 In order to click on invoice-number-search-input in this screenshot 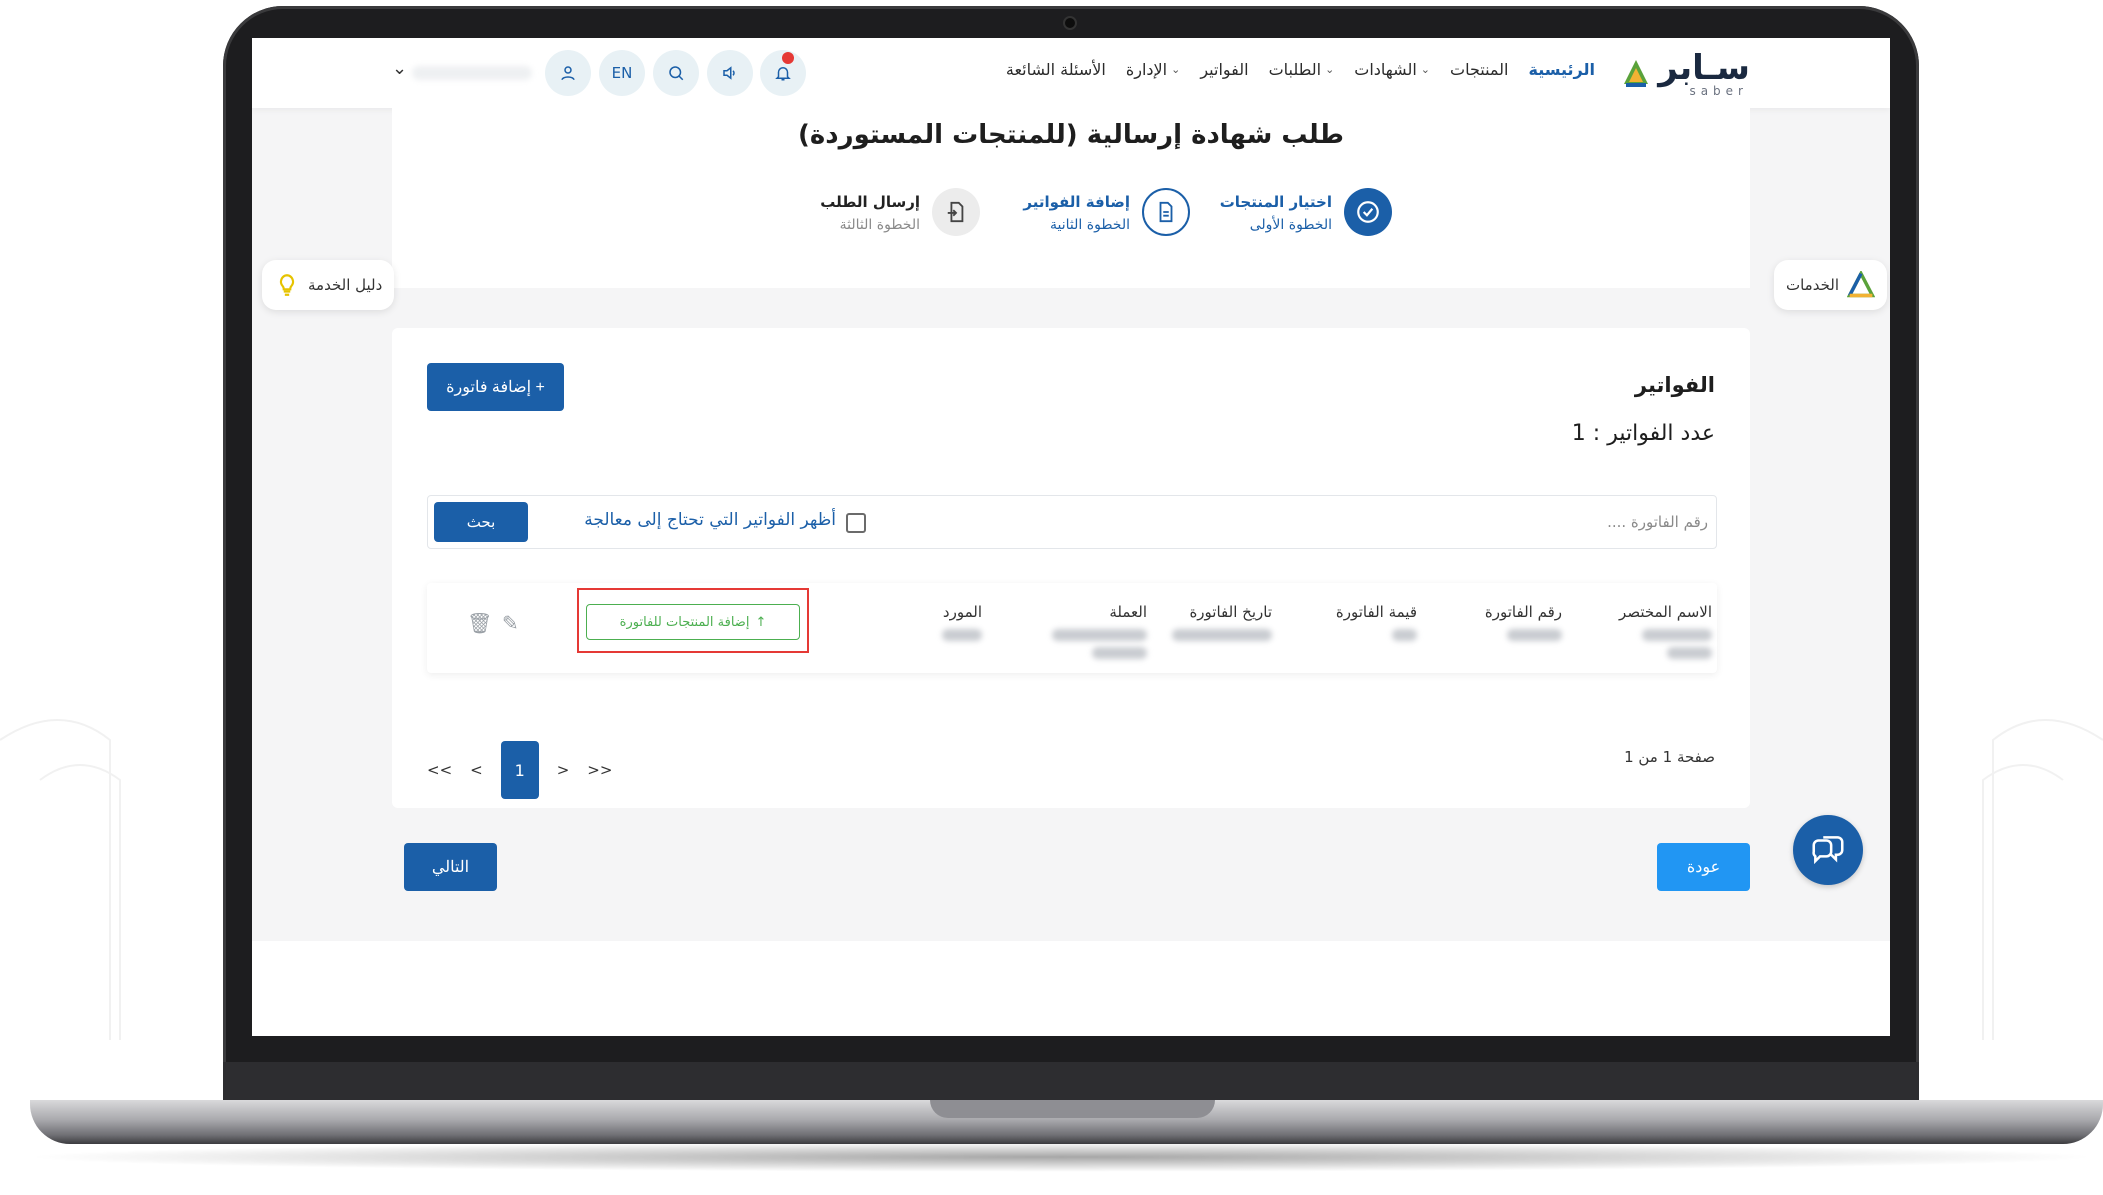, I will do `click(1528, 522)`.